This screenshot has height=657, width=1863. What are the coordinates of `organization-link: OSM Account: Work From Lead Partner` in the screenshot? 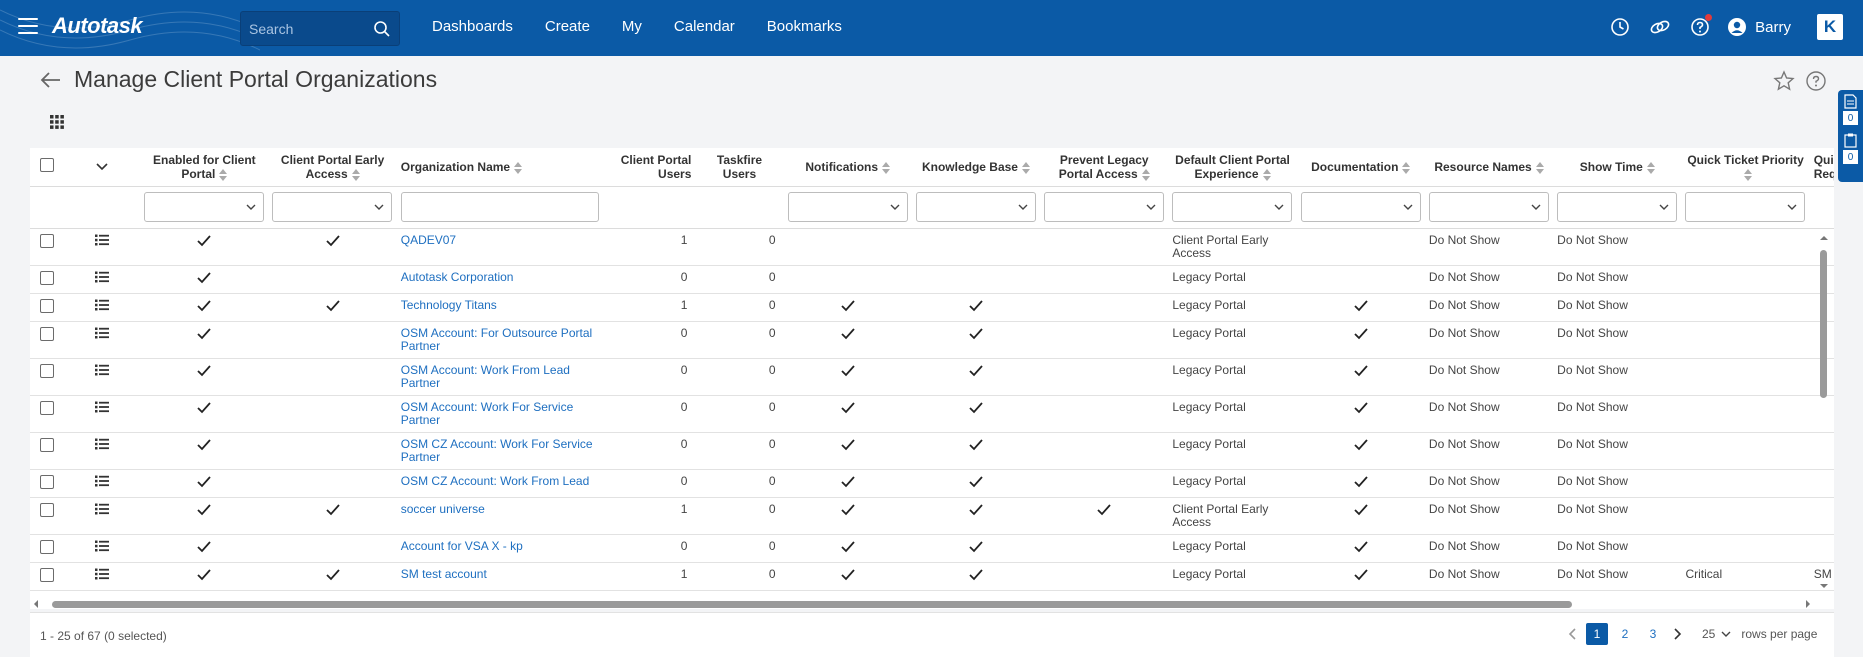 It's located at (485, 376).